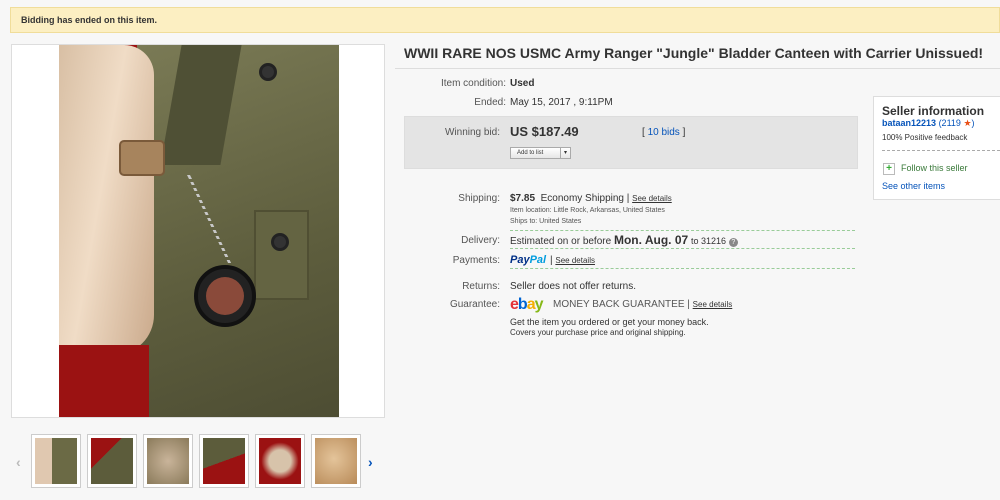 This screenshot has width=1000, height=500. I want to click on ebay-logo: ebay, so click(526, 305).